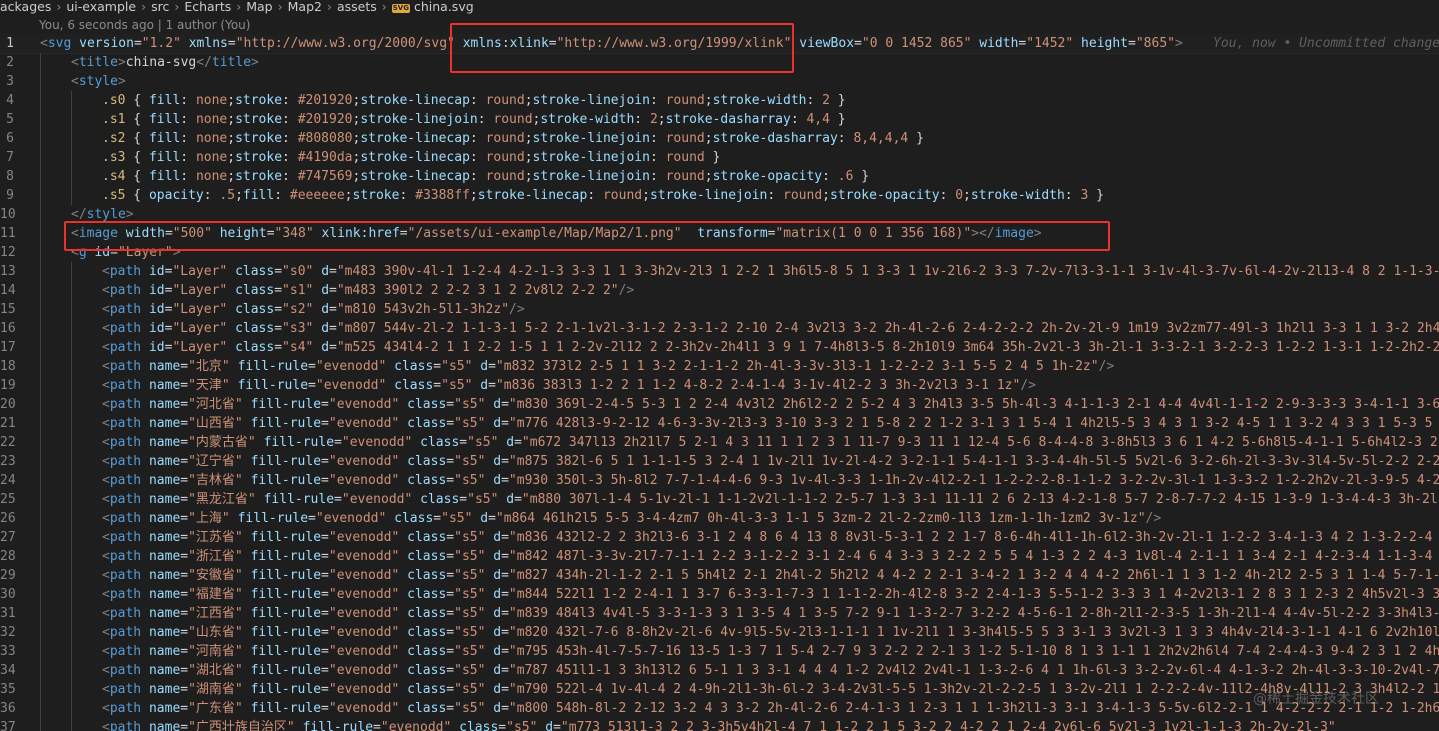 The width and height of the screenshot is (1439, 731). What do you see at coordinates (8, 499) in the screenshot?
I see `line-number: 25` at bounding box center [8, 499].